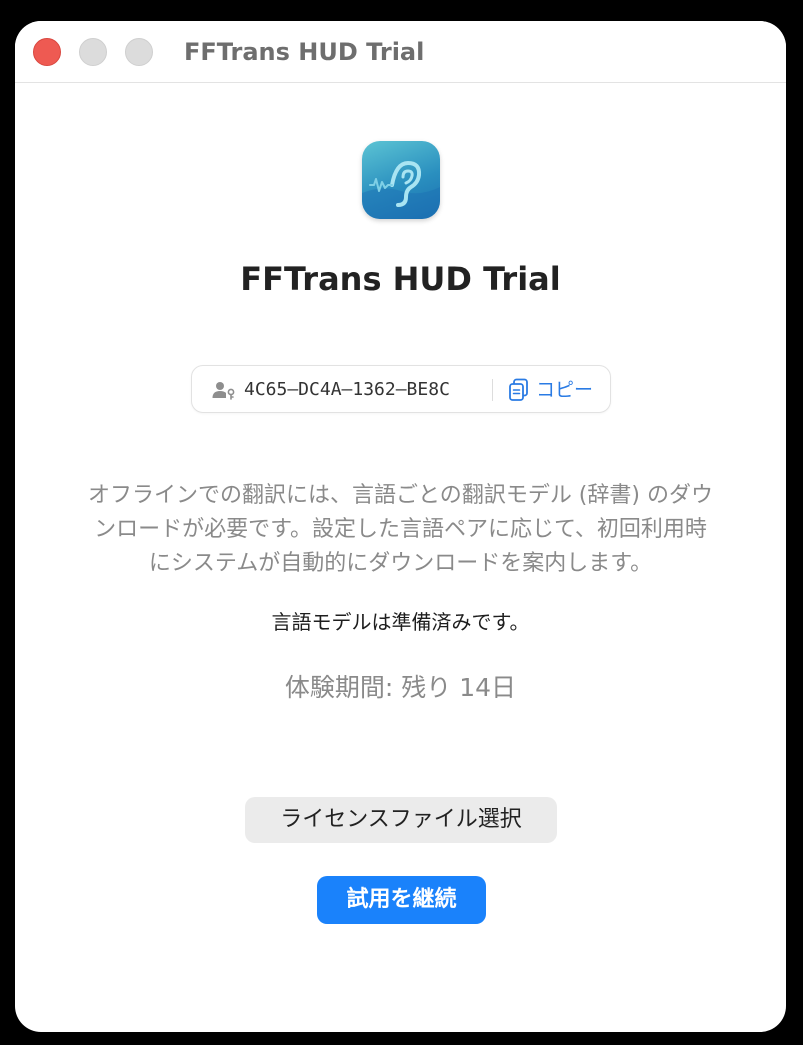  What do you see at coordinates (47, 52) in the screenshot?
I see `close-window-button` at bounding box center [47, 52].